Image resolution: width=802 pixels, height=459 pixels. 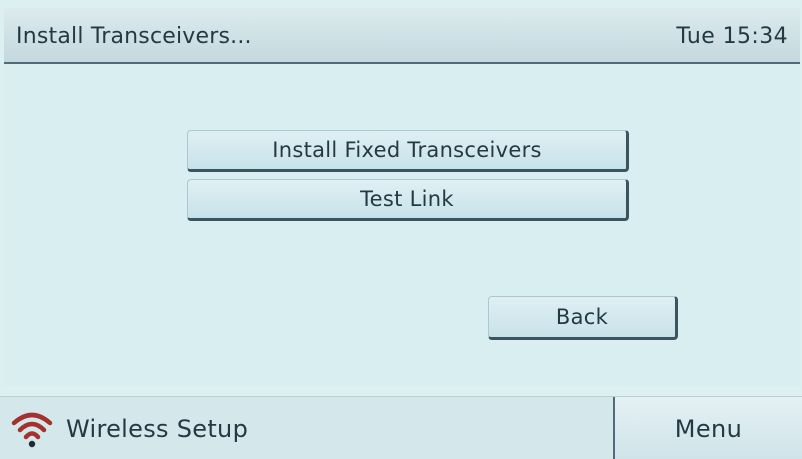 I want to click on install-fixed-transceivers-button: Install Fixed Transceivers, so click(x=408, y=151).